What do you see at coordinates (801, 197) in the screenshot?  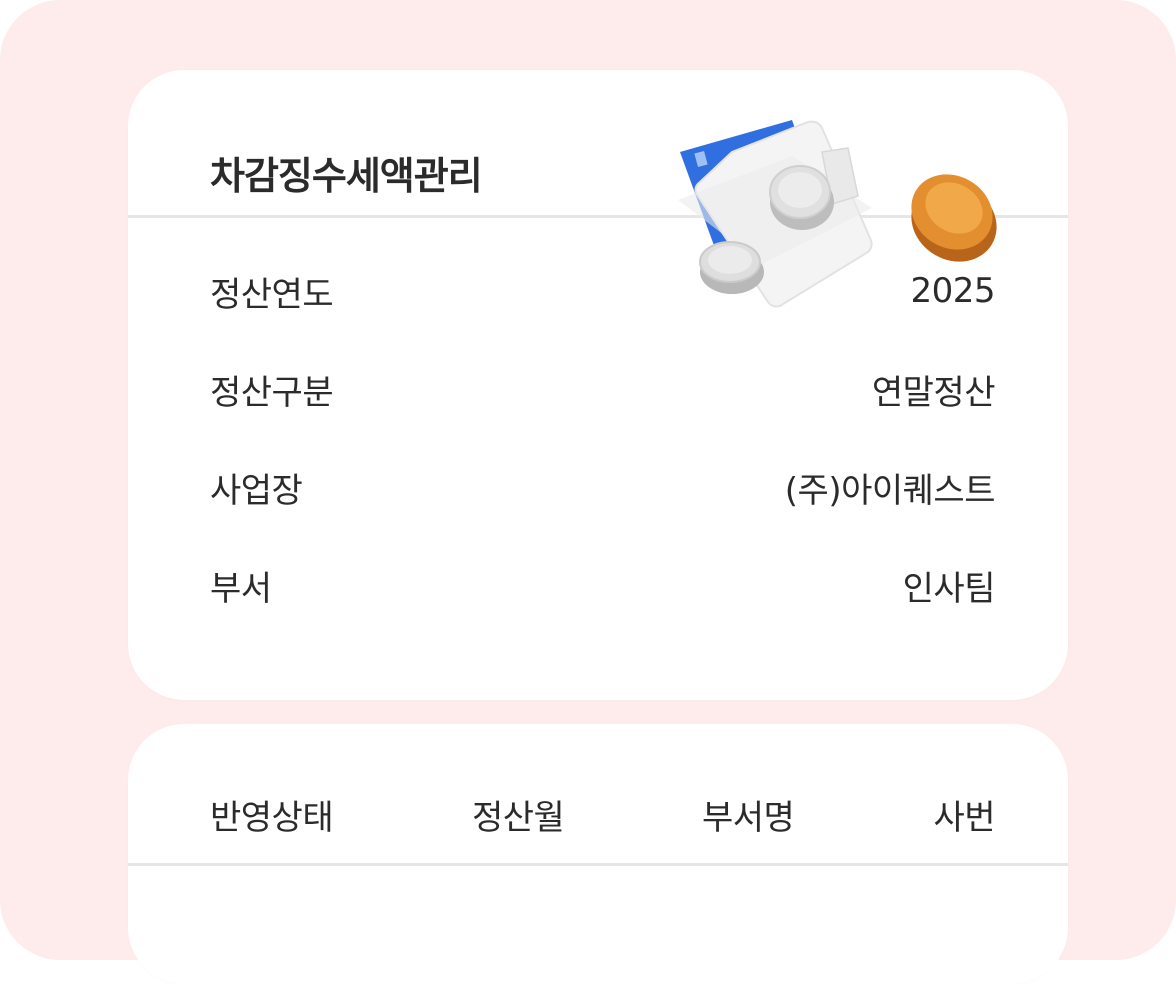 I see `silver-coin-icon` at bounding box center [801, 197].